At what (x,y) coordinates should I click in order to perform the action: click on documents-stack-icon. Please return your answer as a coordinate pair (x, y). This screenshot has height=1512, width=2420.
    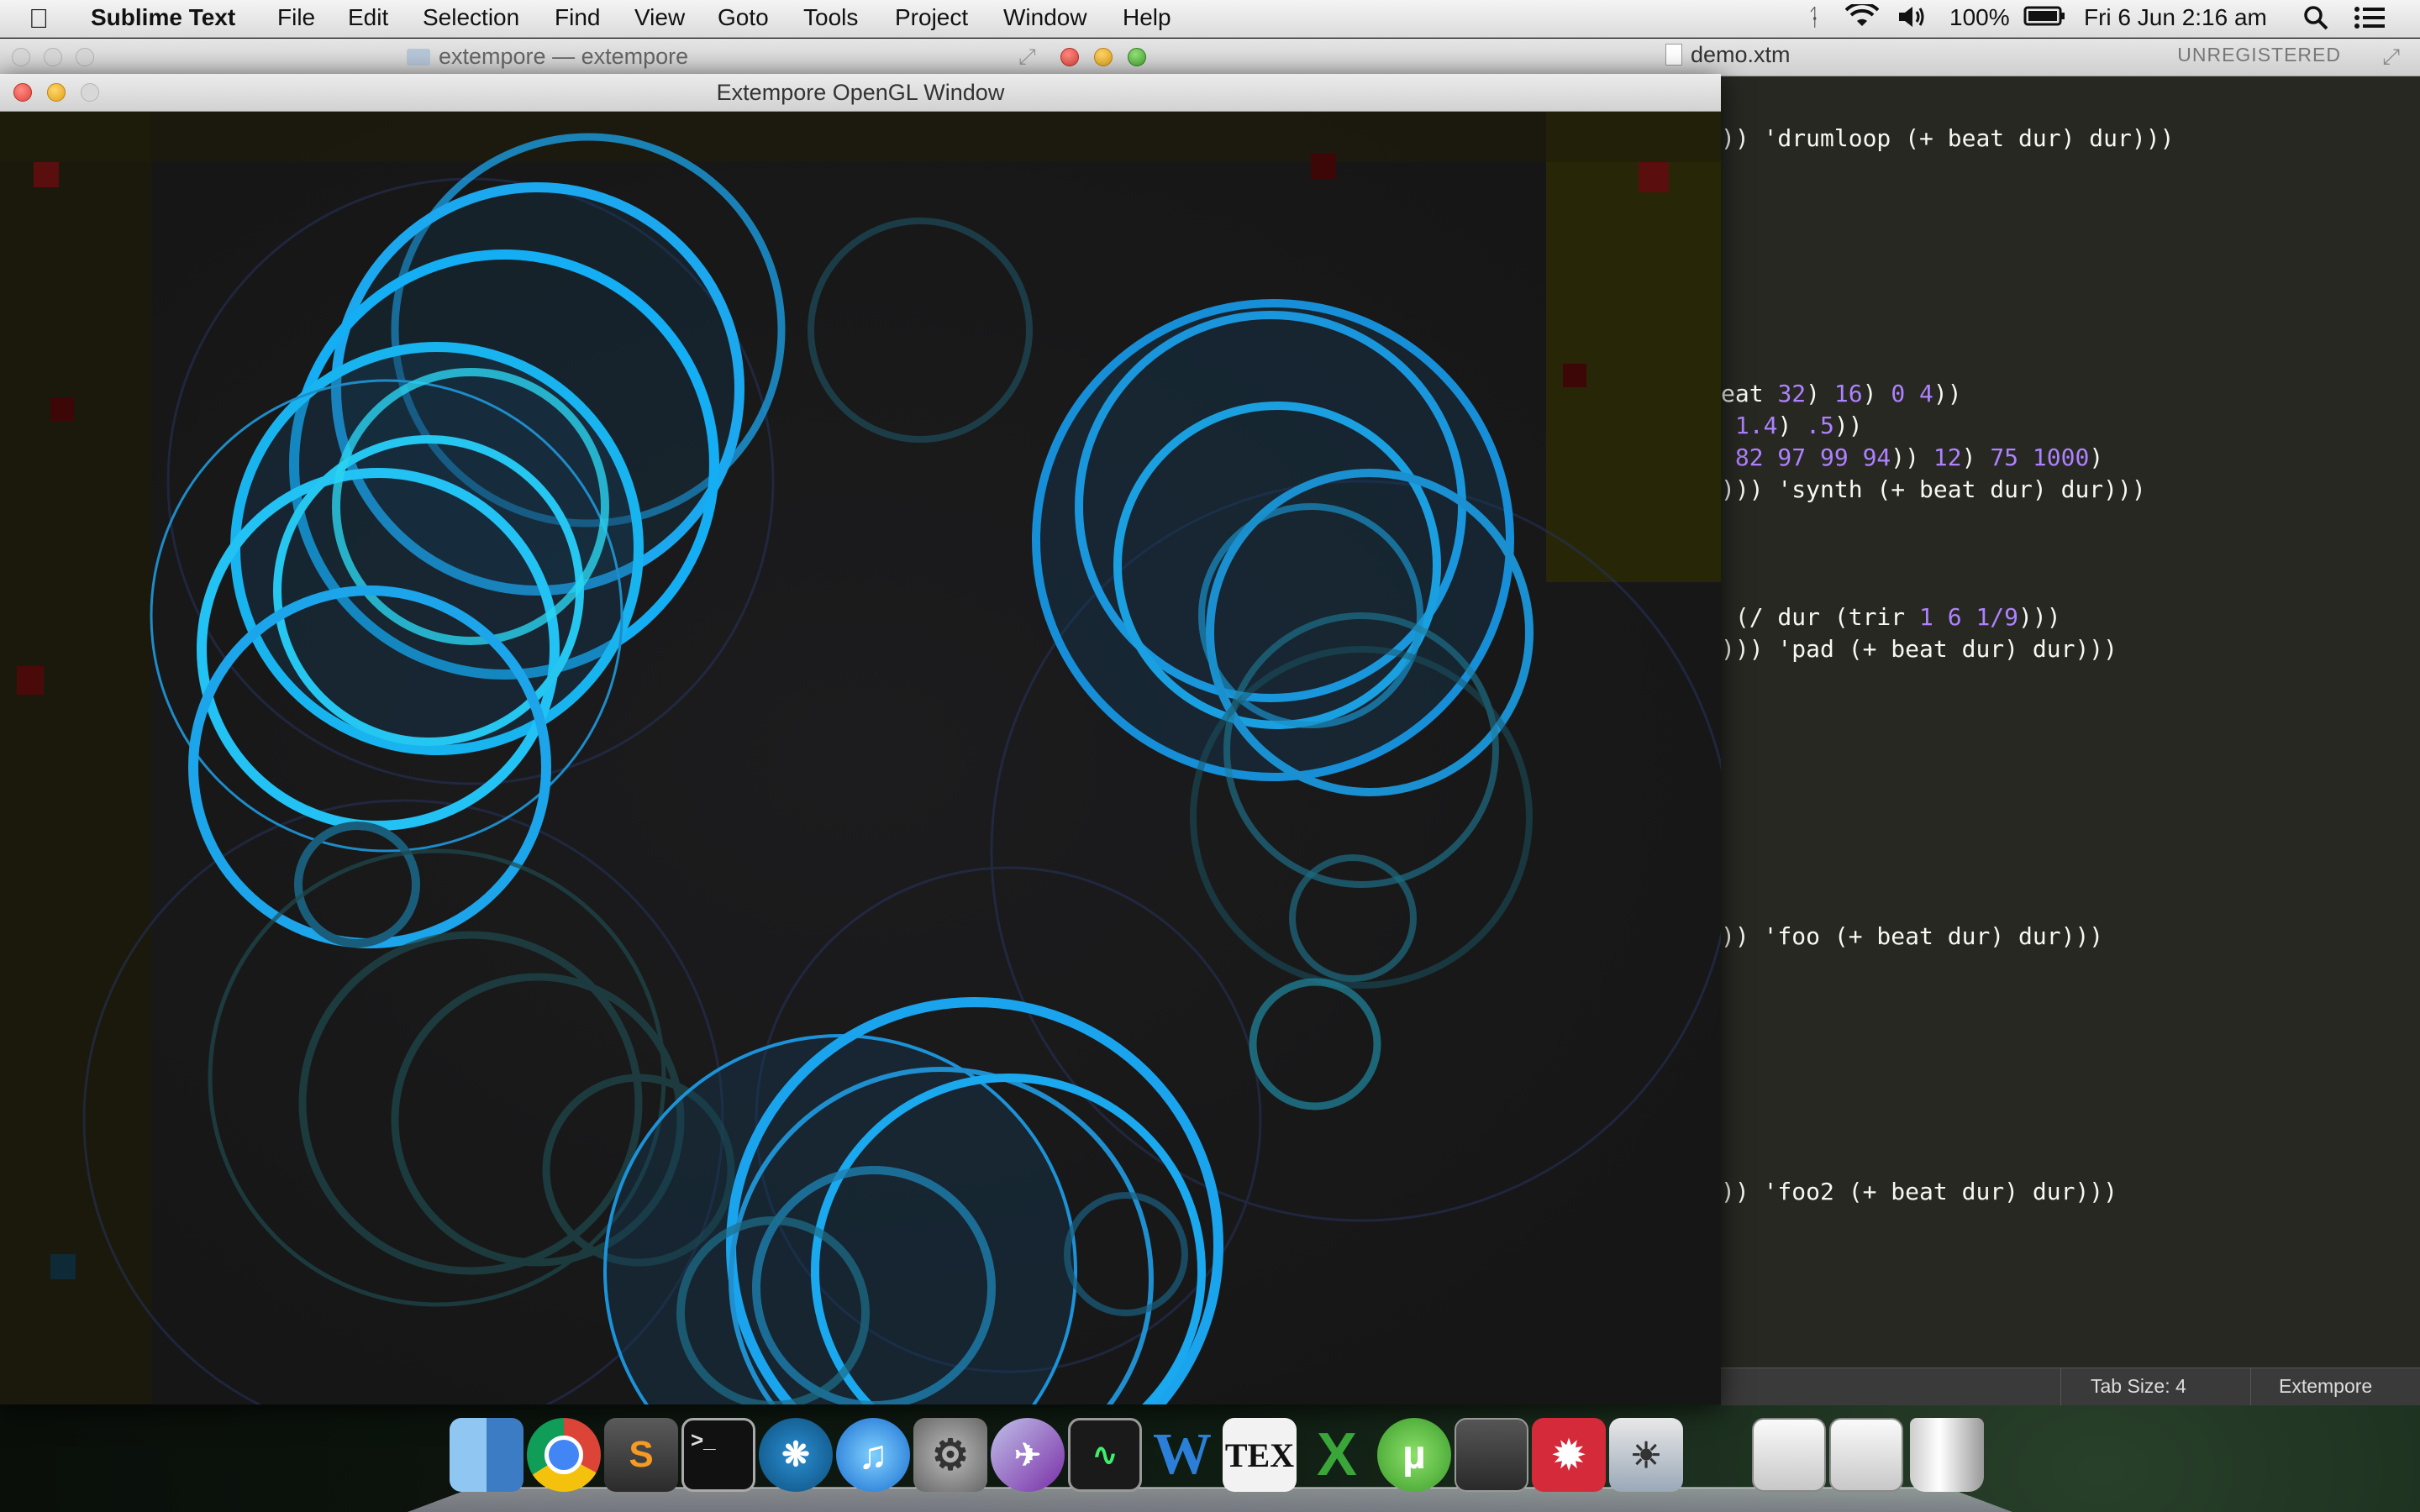
    Looking at the image, I should click on (1866, 1455).